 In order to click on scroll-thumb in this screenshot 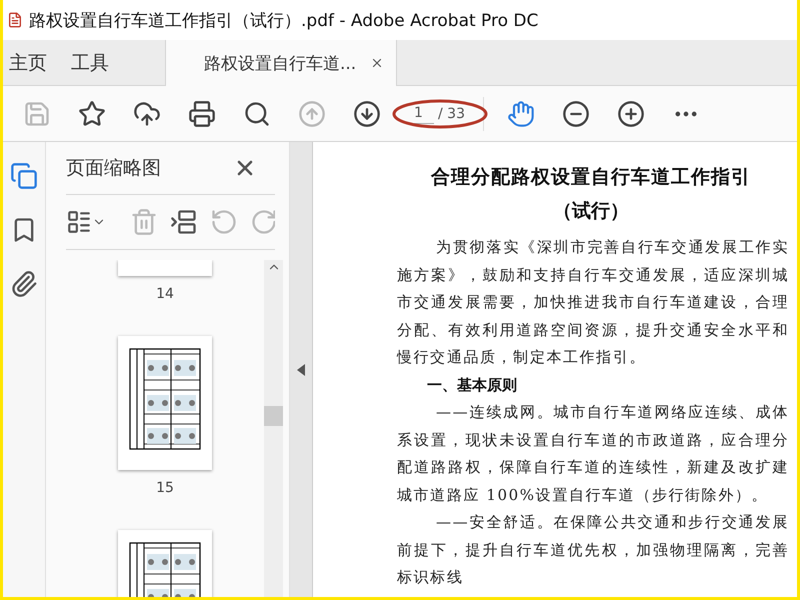, I will do `click(273, 416)`.